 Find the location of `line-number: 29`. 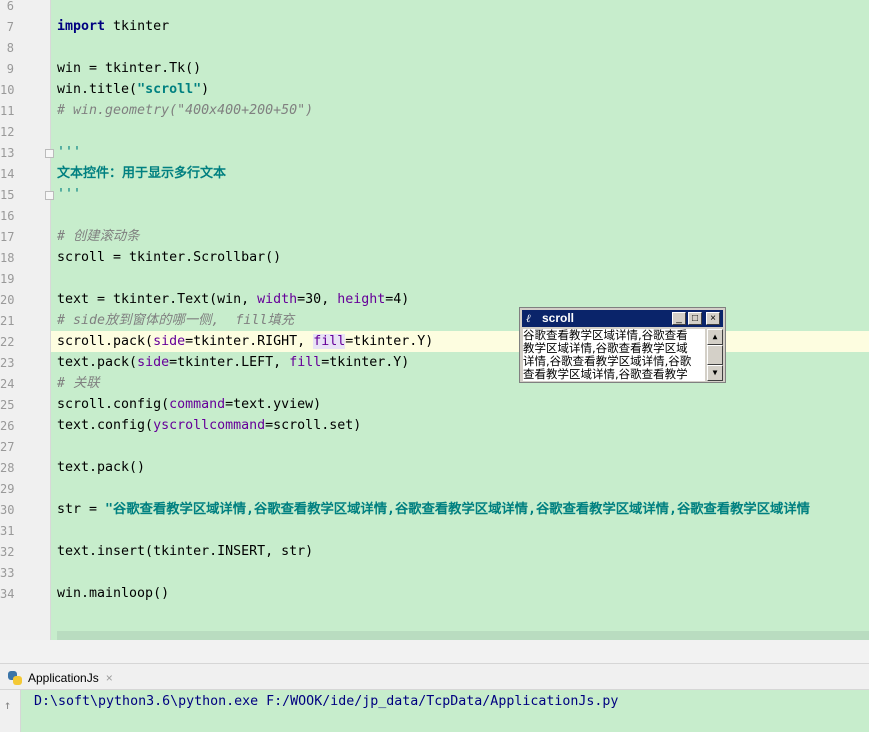

line-number: 29 is located at coordinates (7, 489).